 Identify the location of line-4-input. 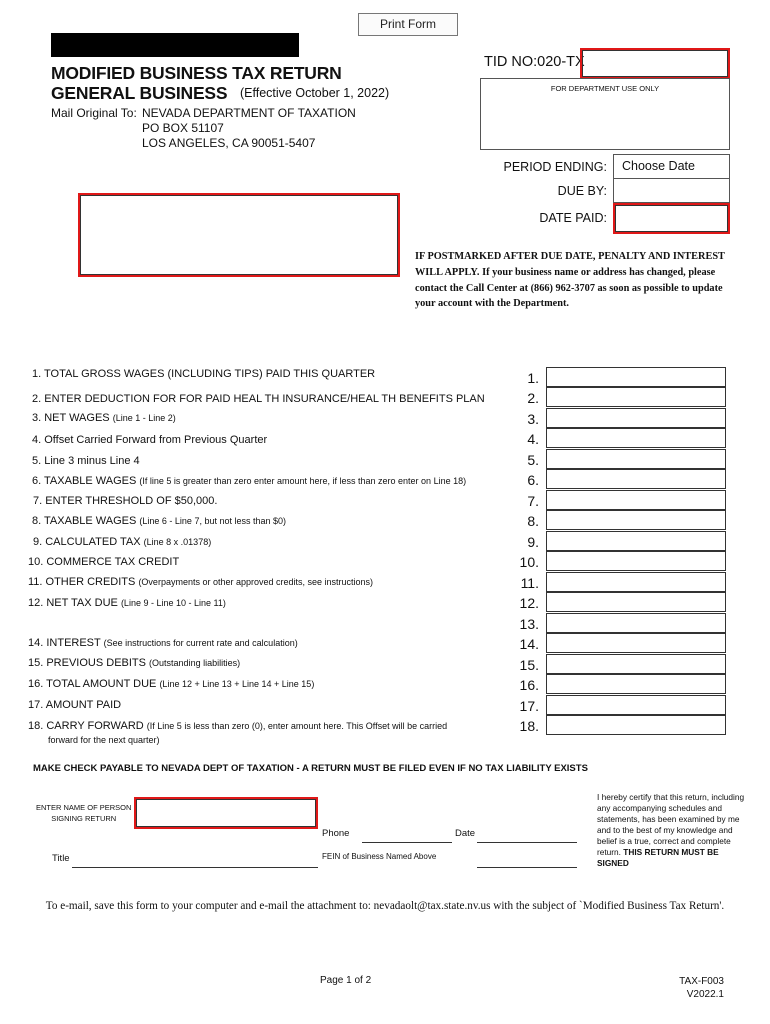
(636, 438).